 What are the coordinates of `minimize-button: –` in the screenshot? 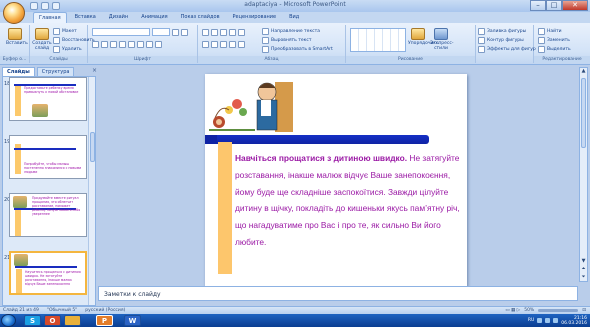 It's located at (538, 5).